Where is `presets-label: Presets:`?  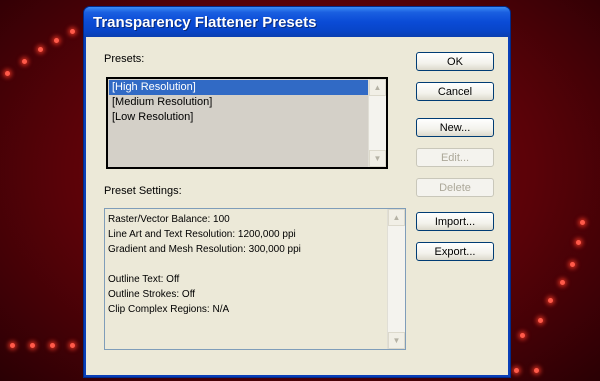
presets-label: Presets: is located at coordinates (124, 59).